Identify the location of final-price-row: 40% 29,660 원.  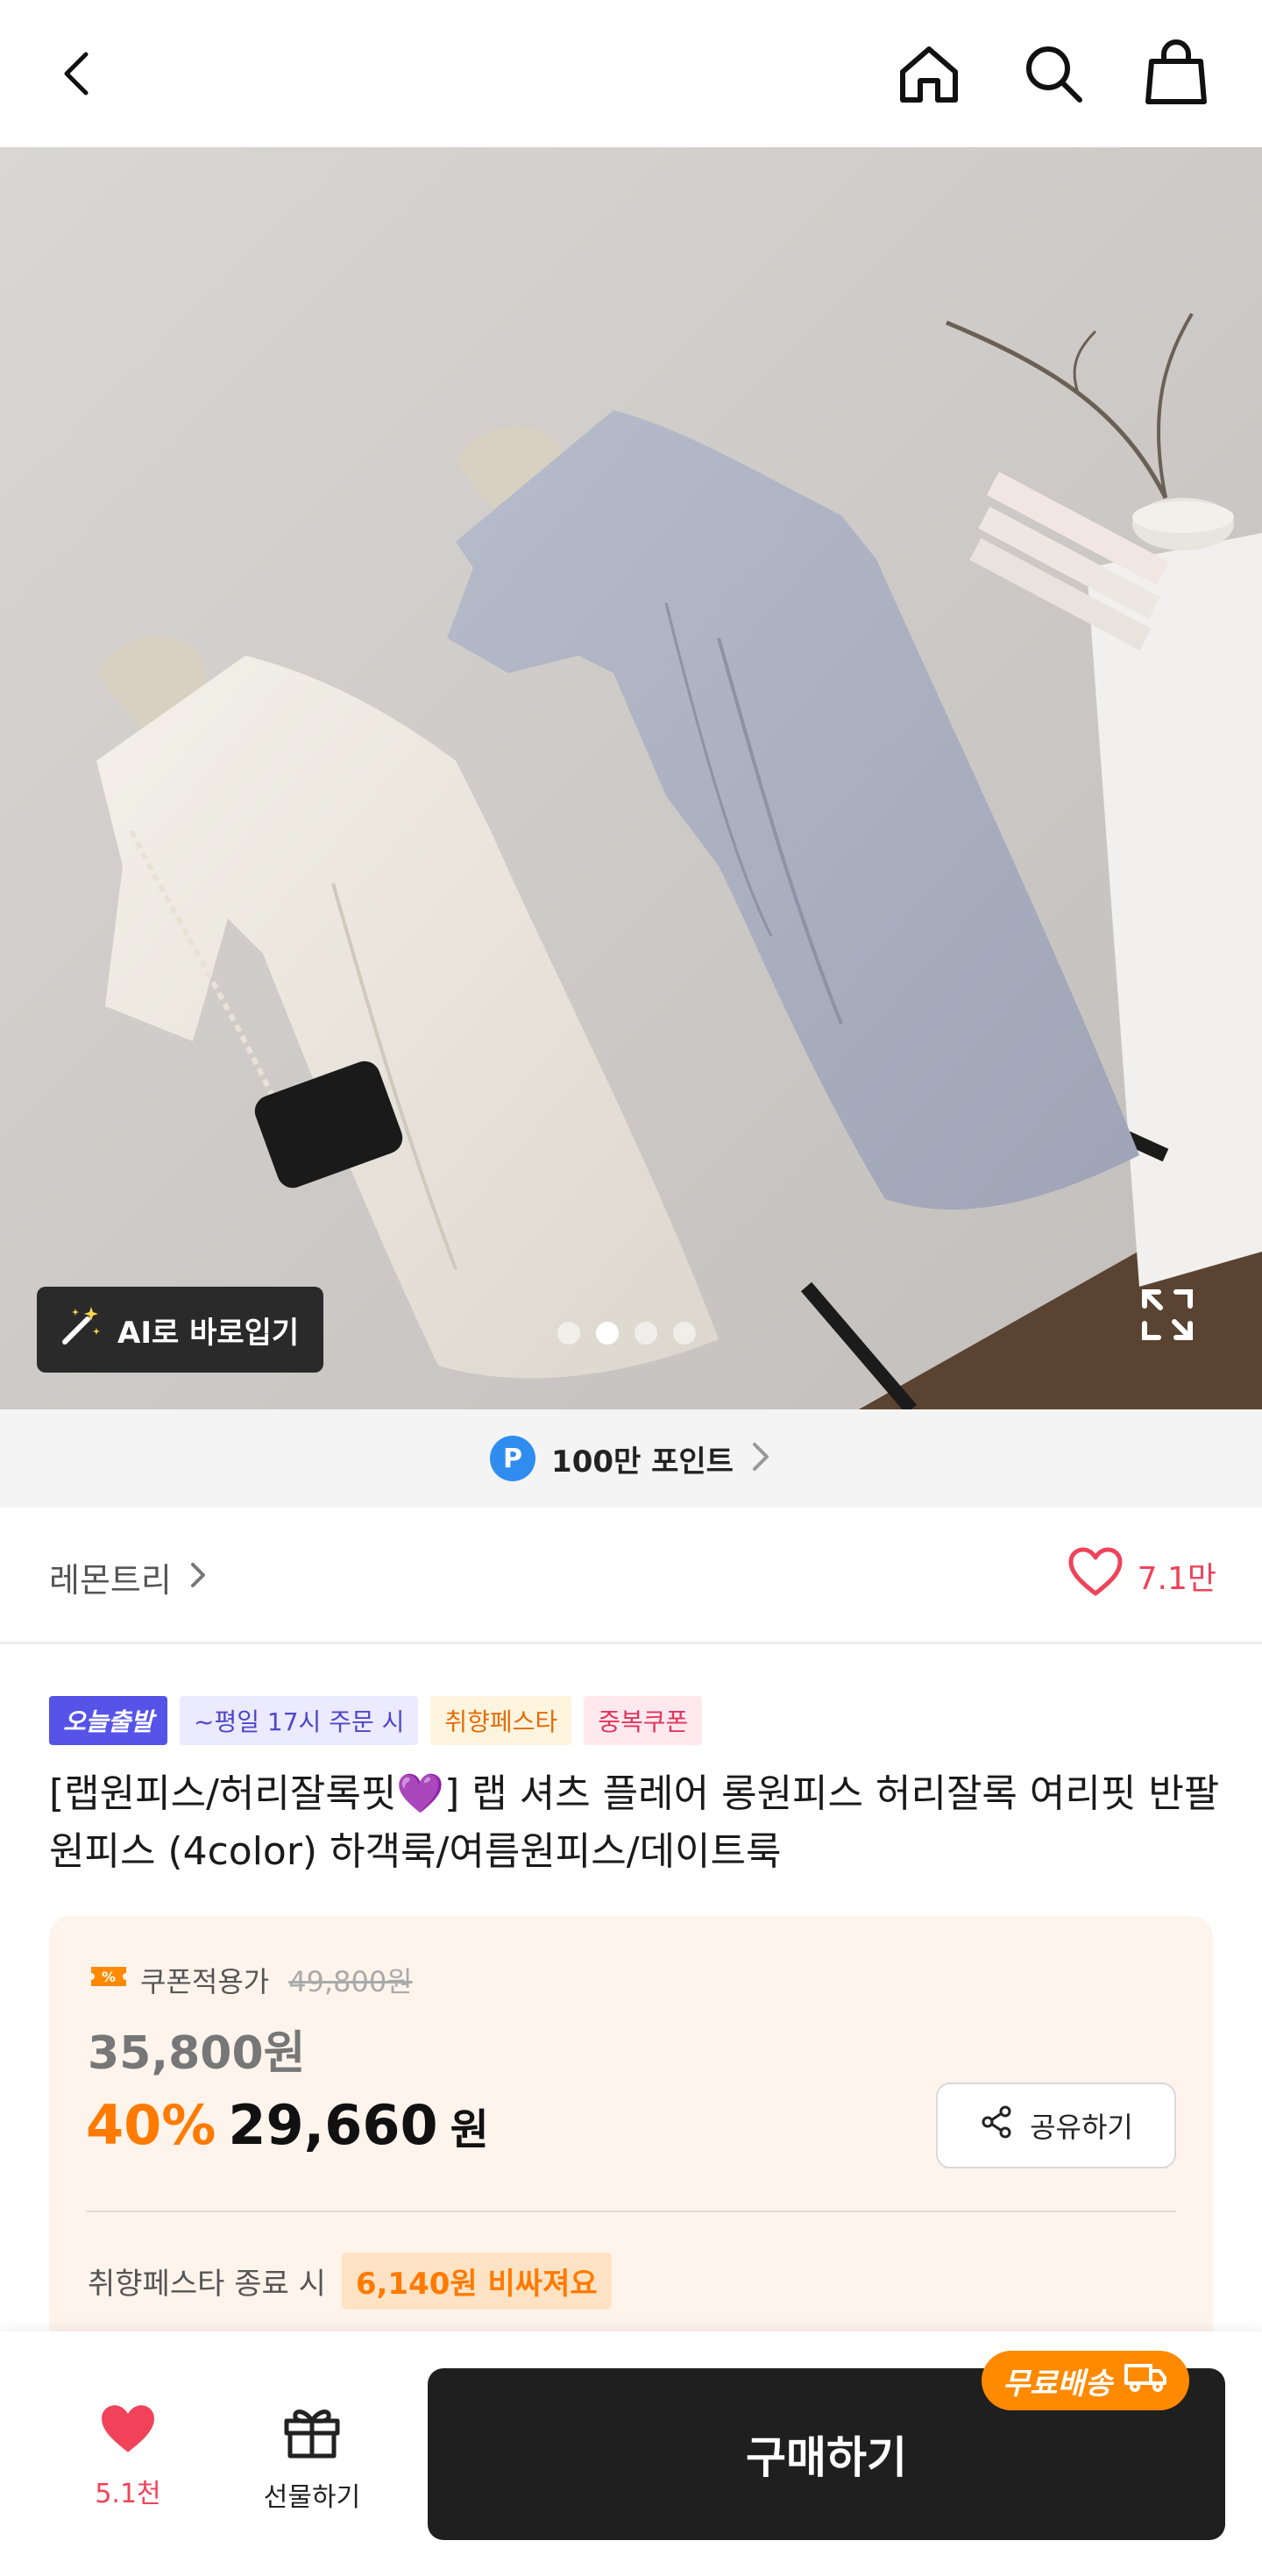
(287, 2125).